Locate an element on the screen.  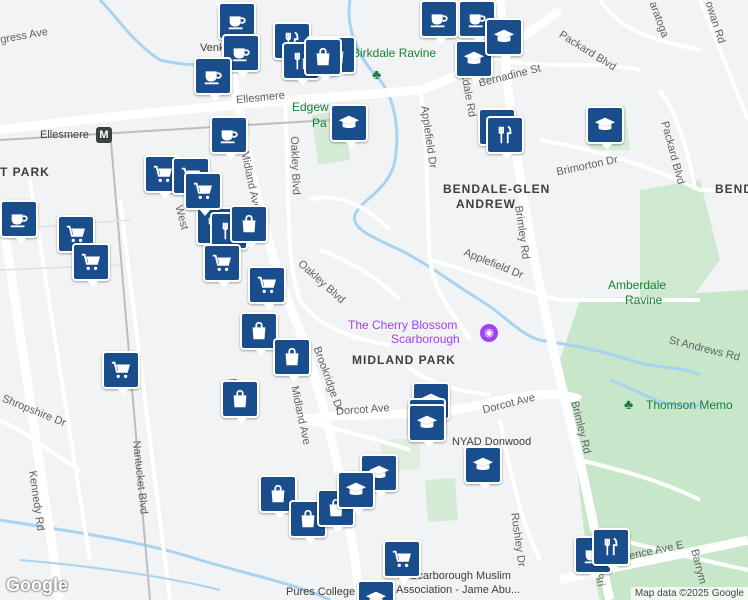
park-label-amberdale-2: Ravine is located at coordinates (643, 300).